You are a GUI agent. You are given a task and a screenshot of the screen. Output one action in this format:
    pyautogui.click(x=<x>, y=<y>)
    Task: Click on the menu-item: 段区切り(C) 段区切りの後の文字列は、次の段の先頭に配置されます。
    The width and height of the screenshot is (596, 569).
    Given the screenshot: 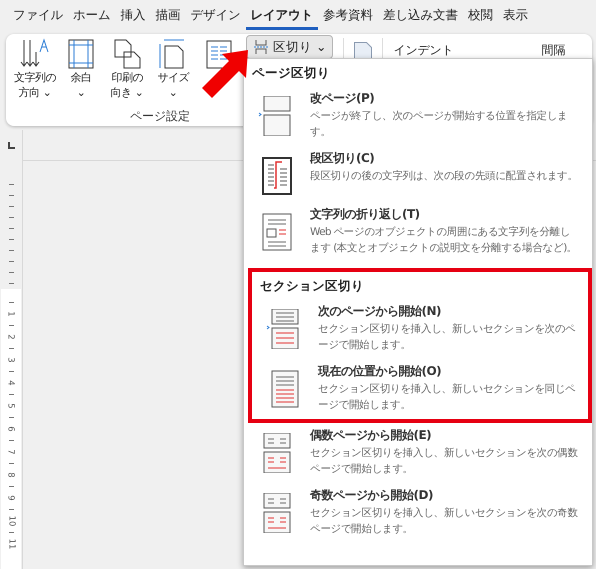 What is the action you would take?
    pyautogui.click(x=418, y=174)
    